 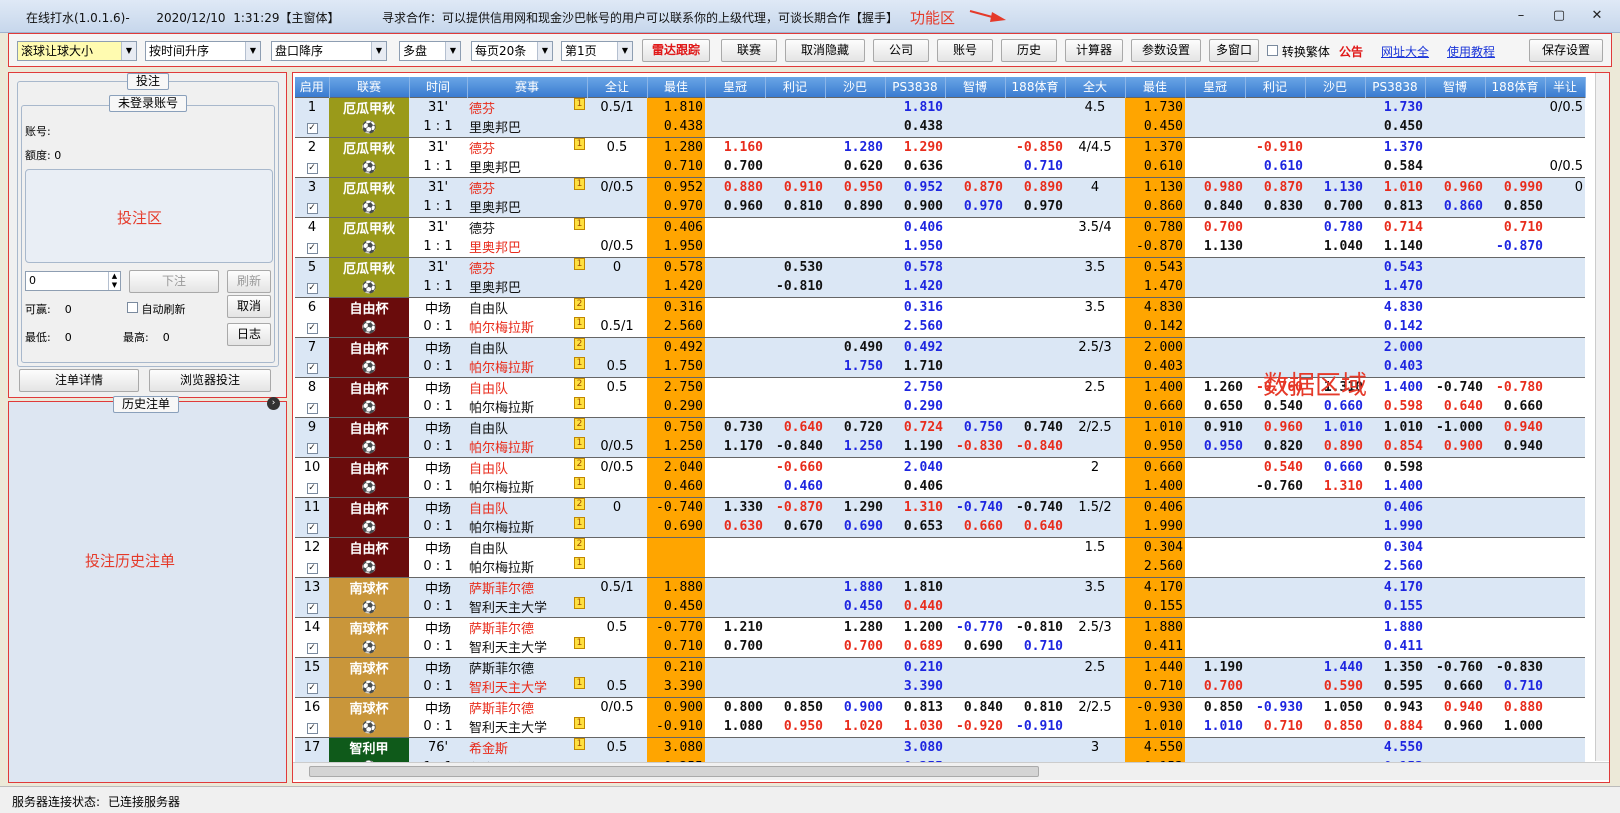 I want to click on odds-cell: 0.406, so click(x=915, y=226).